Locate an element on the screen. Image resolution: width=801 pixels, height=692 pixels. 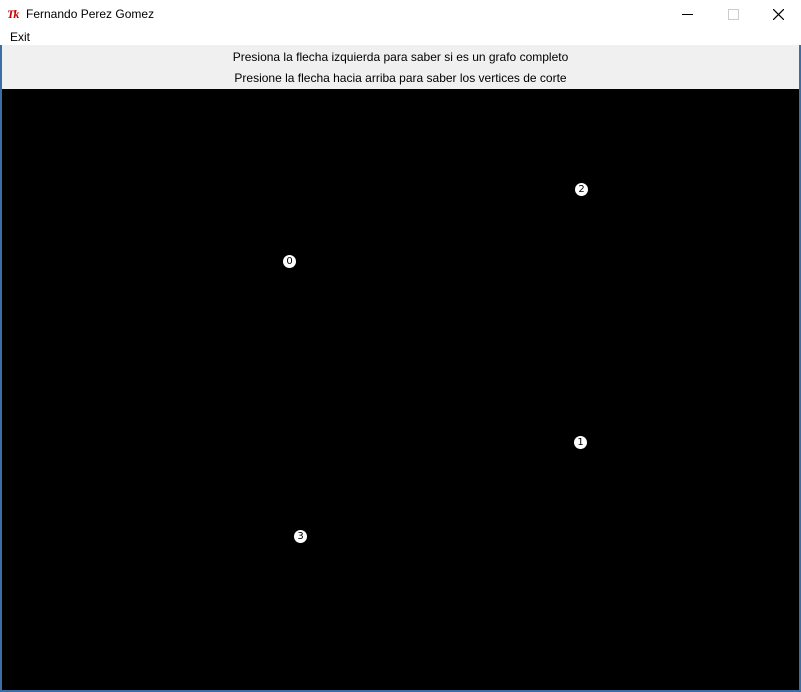
minimize-button is located at coordinates (687, 14).